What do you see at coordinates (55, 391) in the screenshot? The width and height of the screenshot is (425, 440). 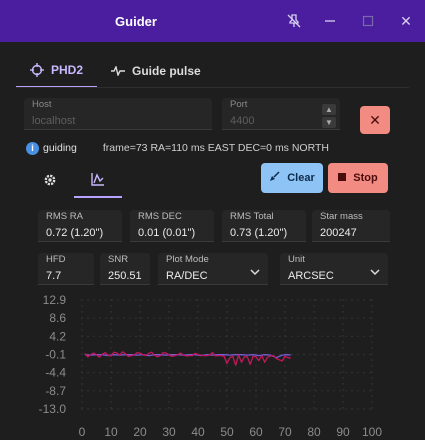 I see `y-tick-label: -8.7` at bounding box center [55, 391].